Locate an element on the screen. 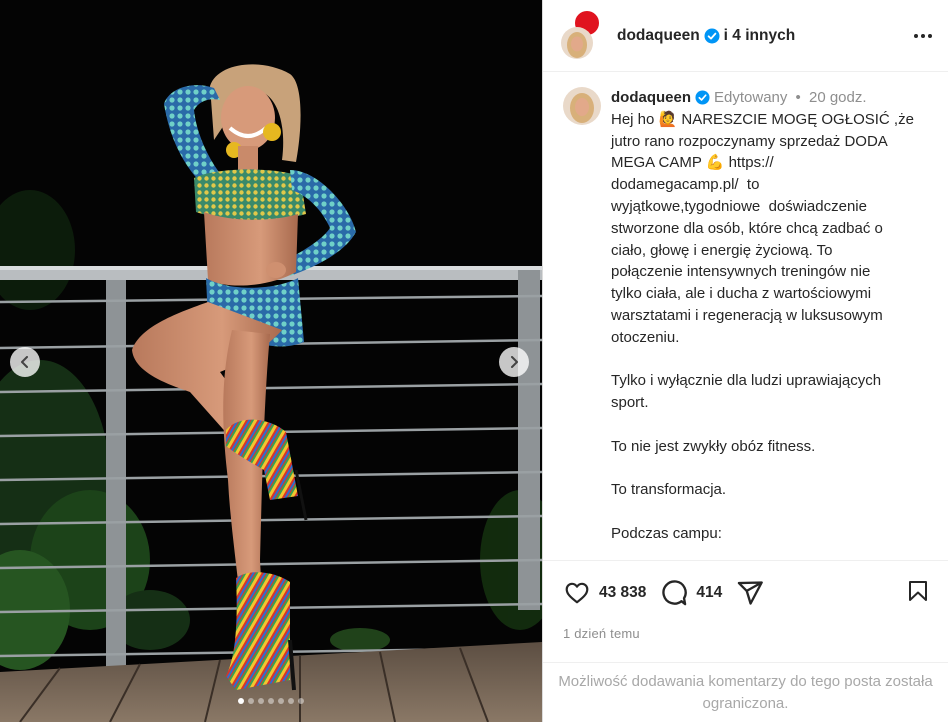 Image resolution: width=948 pixels, height=722 pixels. caption-line: jutro rano rozpoczynamy sprzedaż DODA is located at coordinates (749, 141).